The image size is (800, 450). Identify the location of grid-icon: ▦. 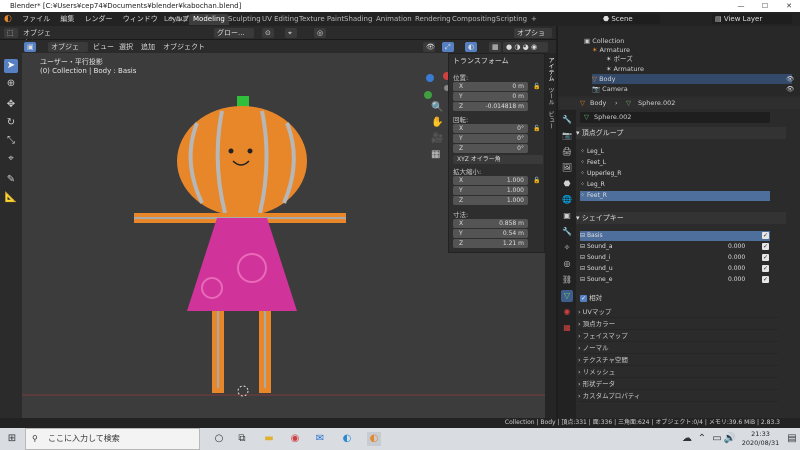
(435, 154).